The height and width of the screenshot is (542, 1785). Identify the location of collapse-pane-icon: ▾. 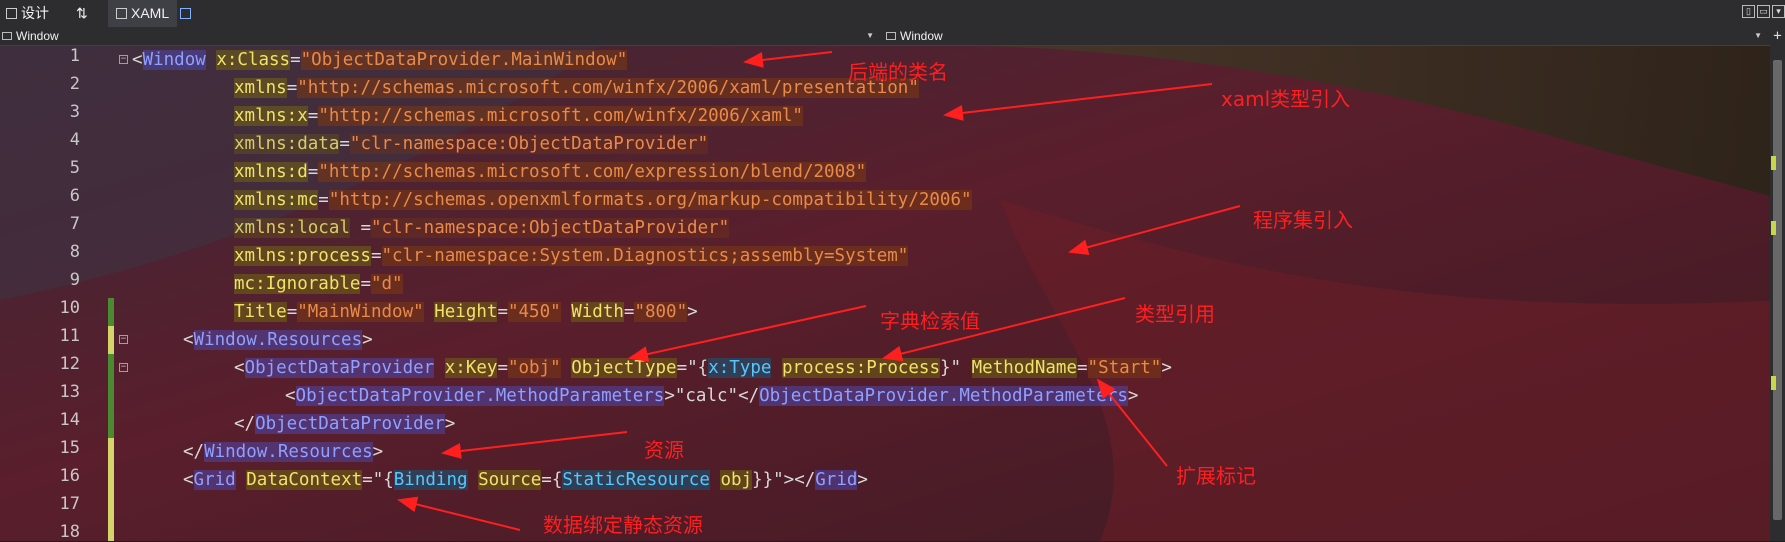
(1778, 11).